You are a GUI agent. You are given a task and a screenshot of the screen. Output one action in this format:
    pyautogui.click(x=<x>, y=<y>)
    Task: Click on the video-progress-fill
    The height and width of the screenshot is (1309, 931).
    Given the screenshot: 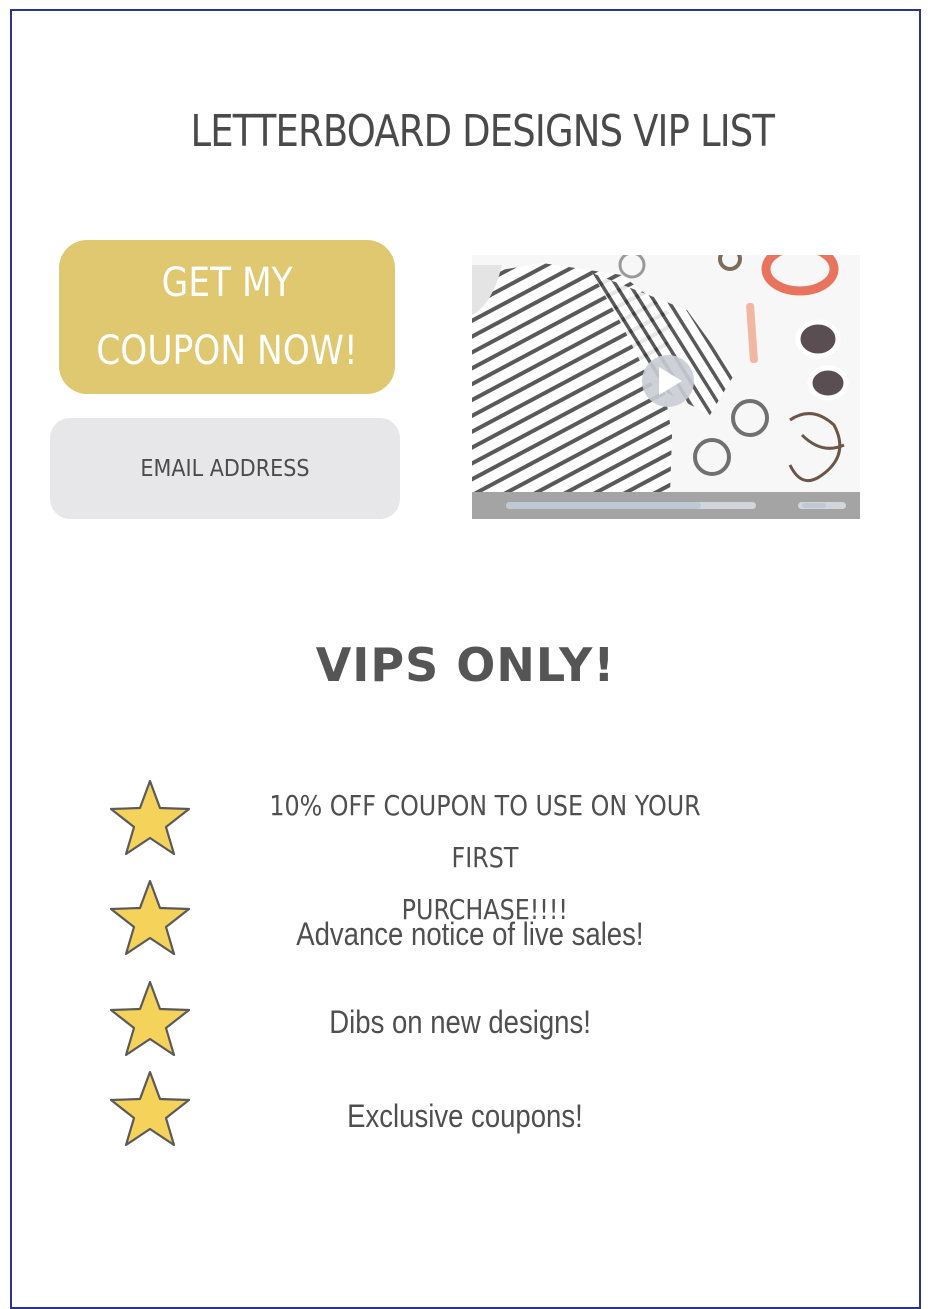 What is the action you would take?
    pyautogui.click(x=603, y=505)
    